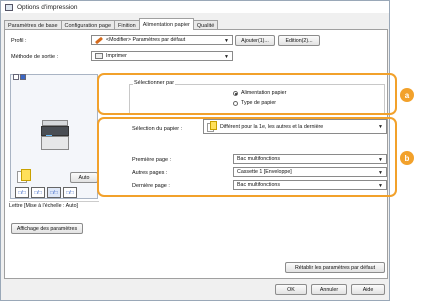  I want to click on layout-icon-row: □/□ □/□ □/□ □/□, so click(47, 192).